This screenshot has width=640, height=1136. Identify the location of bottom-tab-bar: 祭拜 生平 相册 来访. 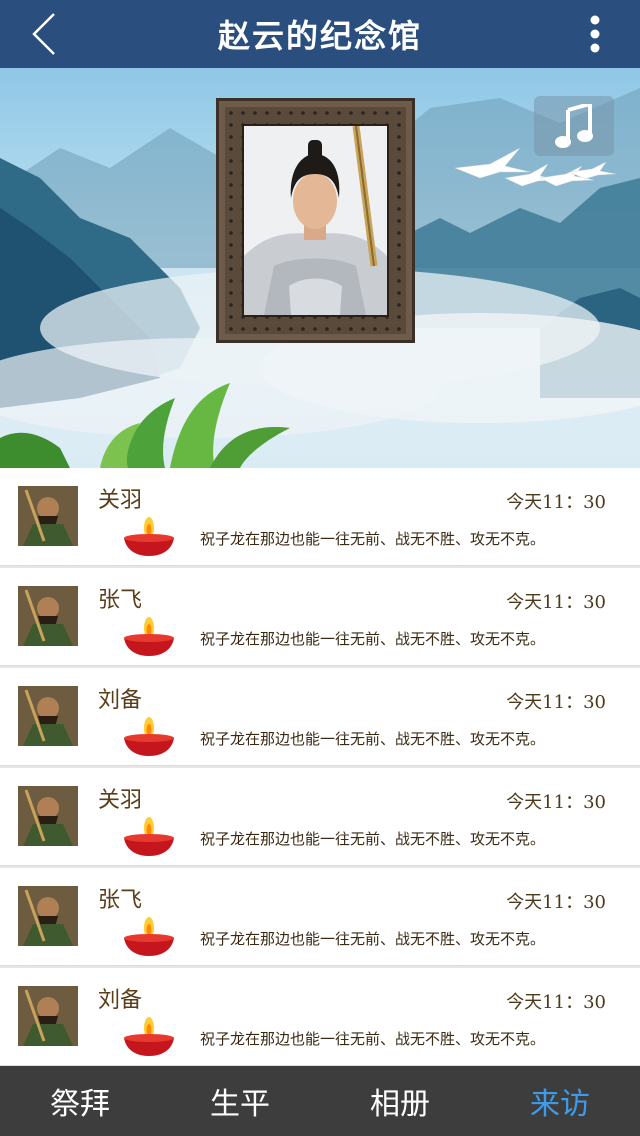
(320, 1101).